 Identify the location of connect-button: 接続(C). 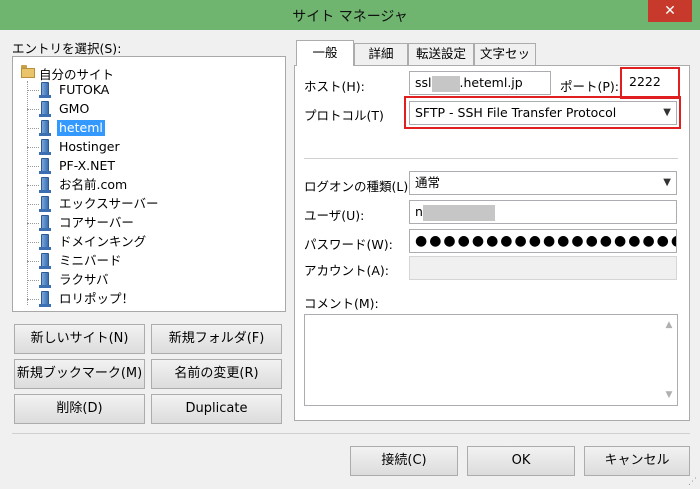
(404, 461).